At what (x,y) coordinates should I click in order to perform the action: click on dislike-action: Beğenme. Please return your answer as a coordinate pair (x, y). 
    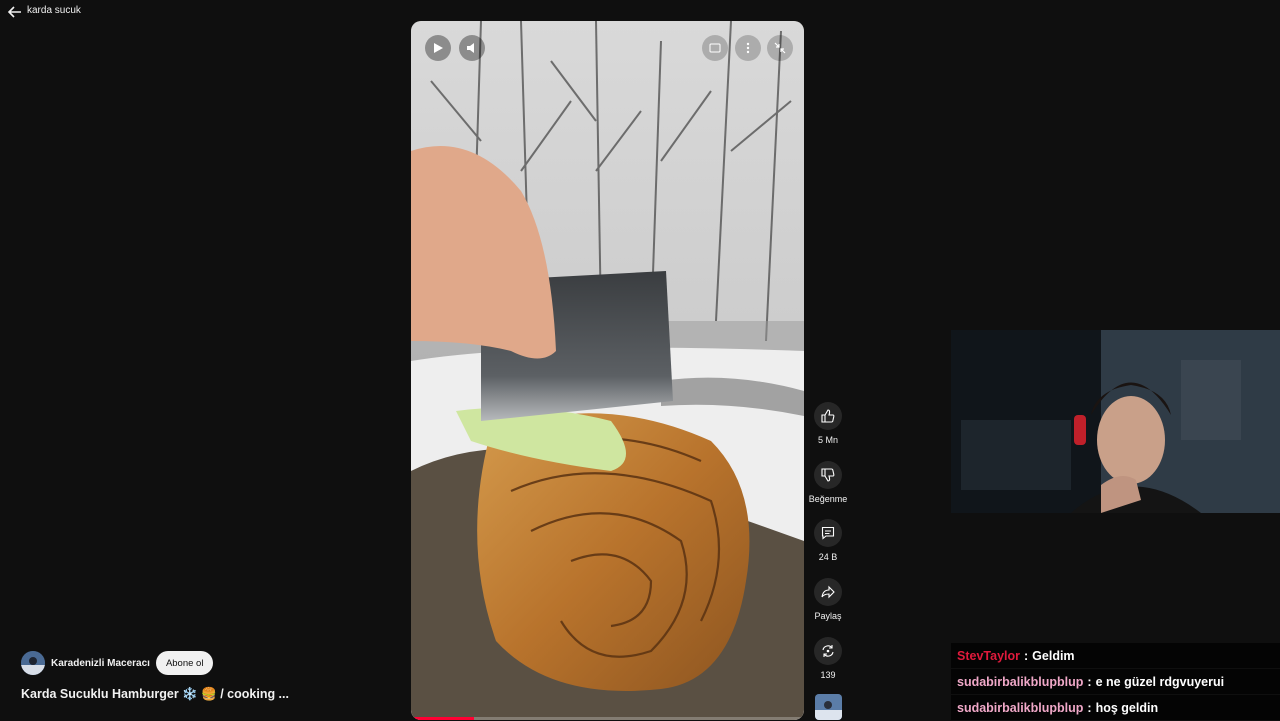
    Looking at the image, I should click on (828, 482).